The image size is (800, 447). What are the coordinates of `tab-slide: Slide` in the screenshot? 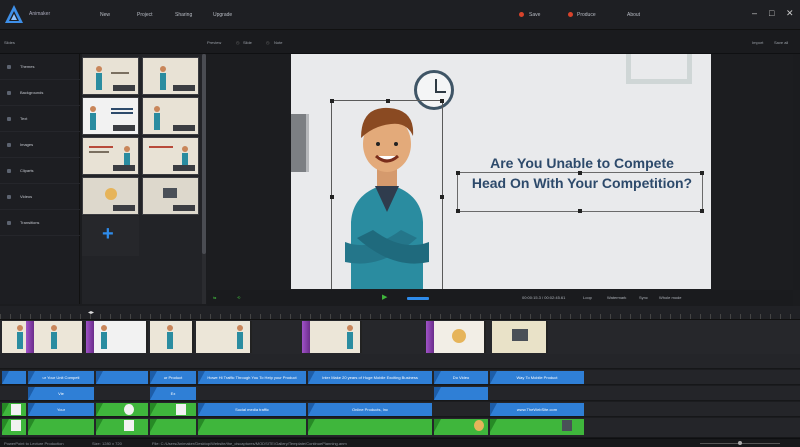 It's located at (247, 42).